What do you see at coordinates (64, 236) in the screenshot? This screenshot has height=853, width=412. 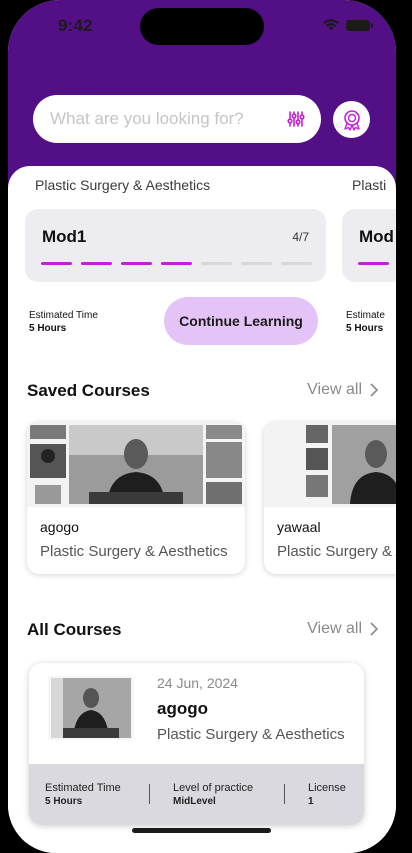 I see `module-title: Mod1` at bounding box center [64, 236].